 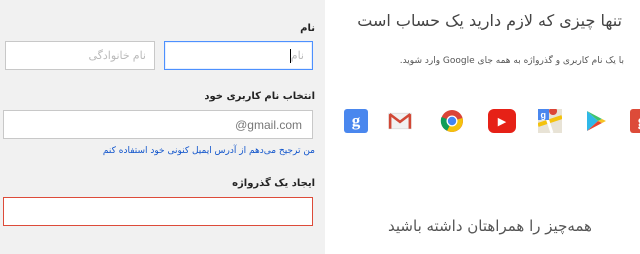 What do you see at coordinates (80, 55) in the screenshot?
I see `last-name-field: نام خانوادگی` at bounding box center [80, 55].